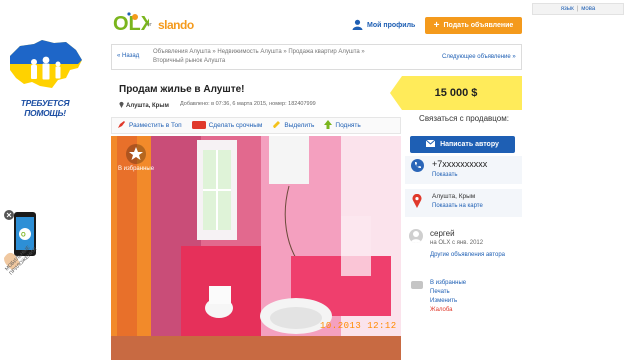  I want to click on highlight-label: Выделить, so click(299, 125).